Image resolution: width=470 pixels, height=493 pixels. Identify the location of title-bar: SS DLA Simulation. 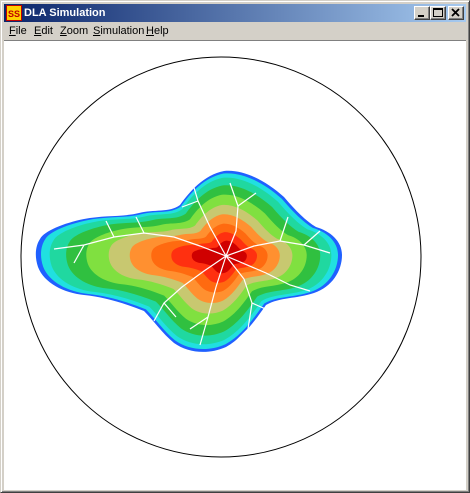
(235, 13).